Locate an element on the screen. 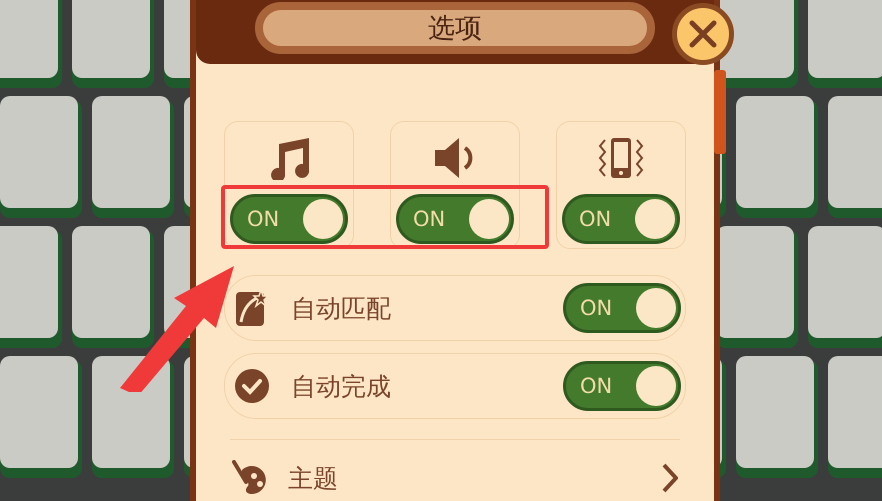 This screenshot has height=501, width=882. menu-label: 主题 is located at coordinates (313, 478).